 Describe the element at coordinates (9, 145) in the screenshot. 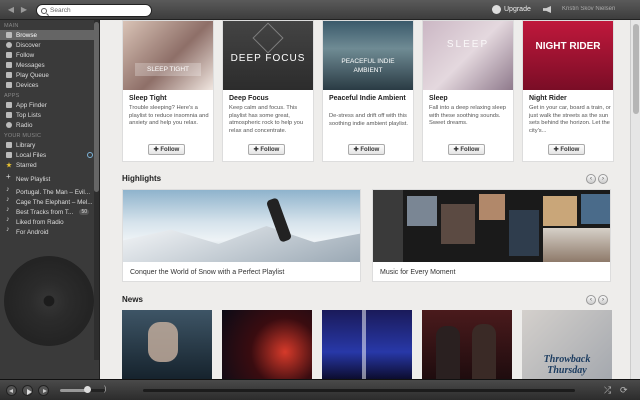

I see `library-icon` at that location.